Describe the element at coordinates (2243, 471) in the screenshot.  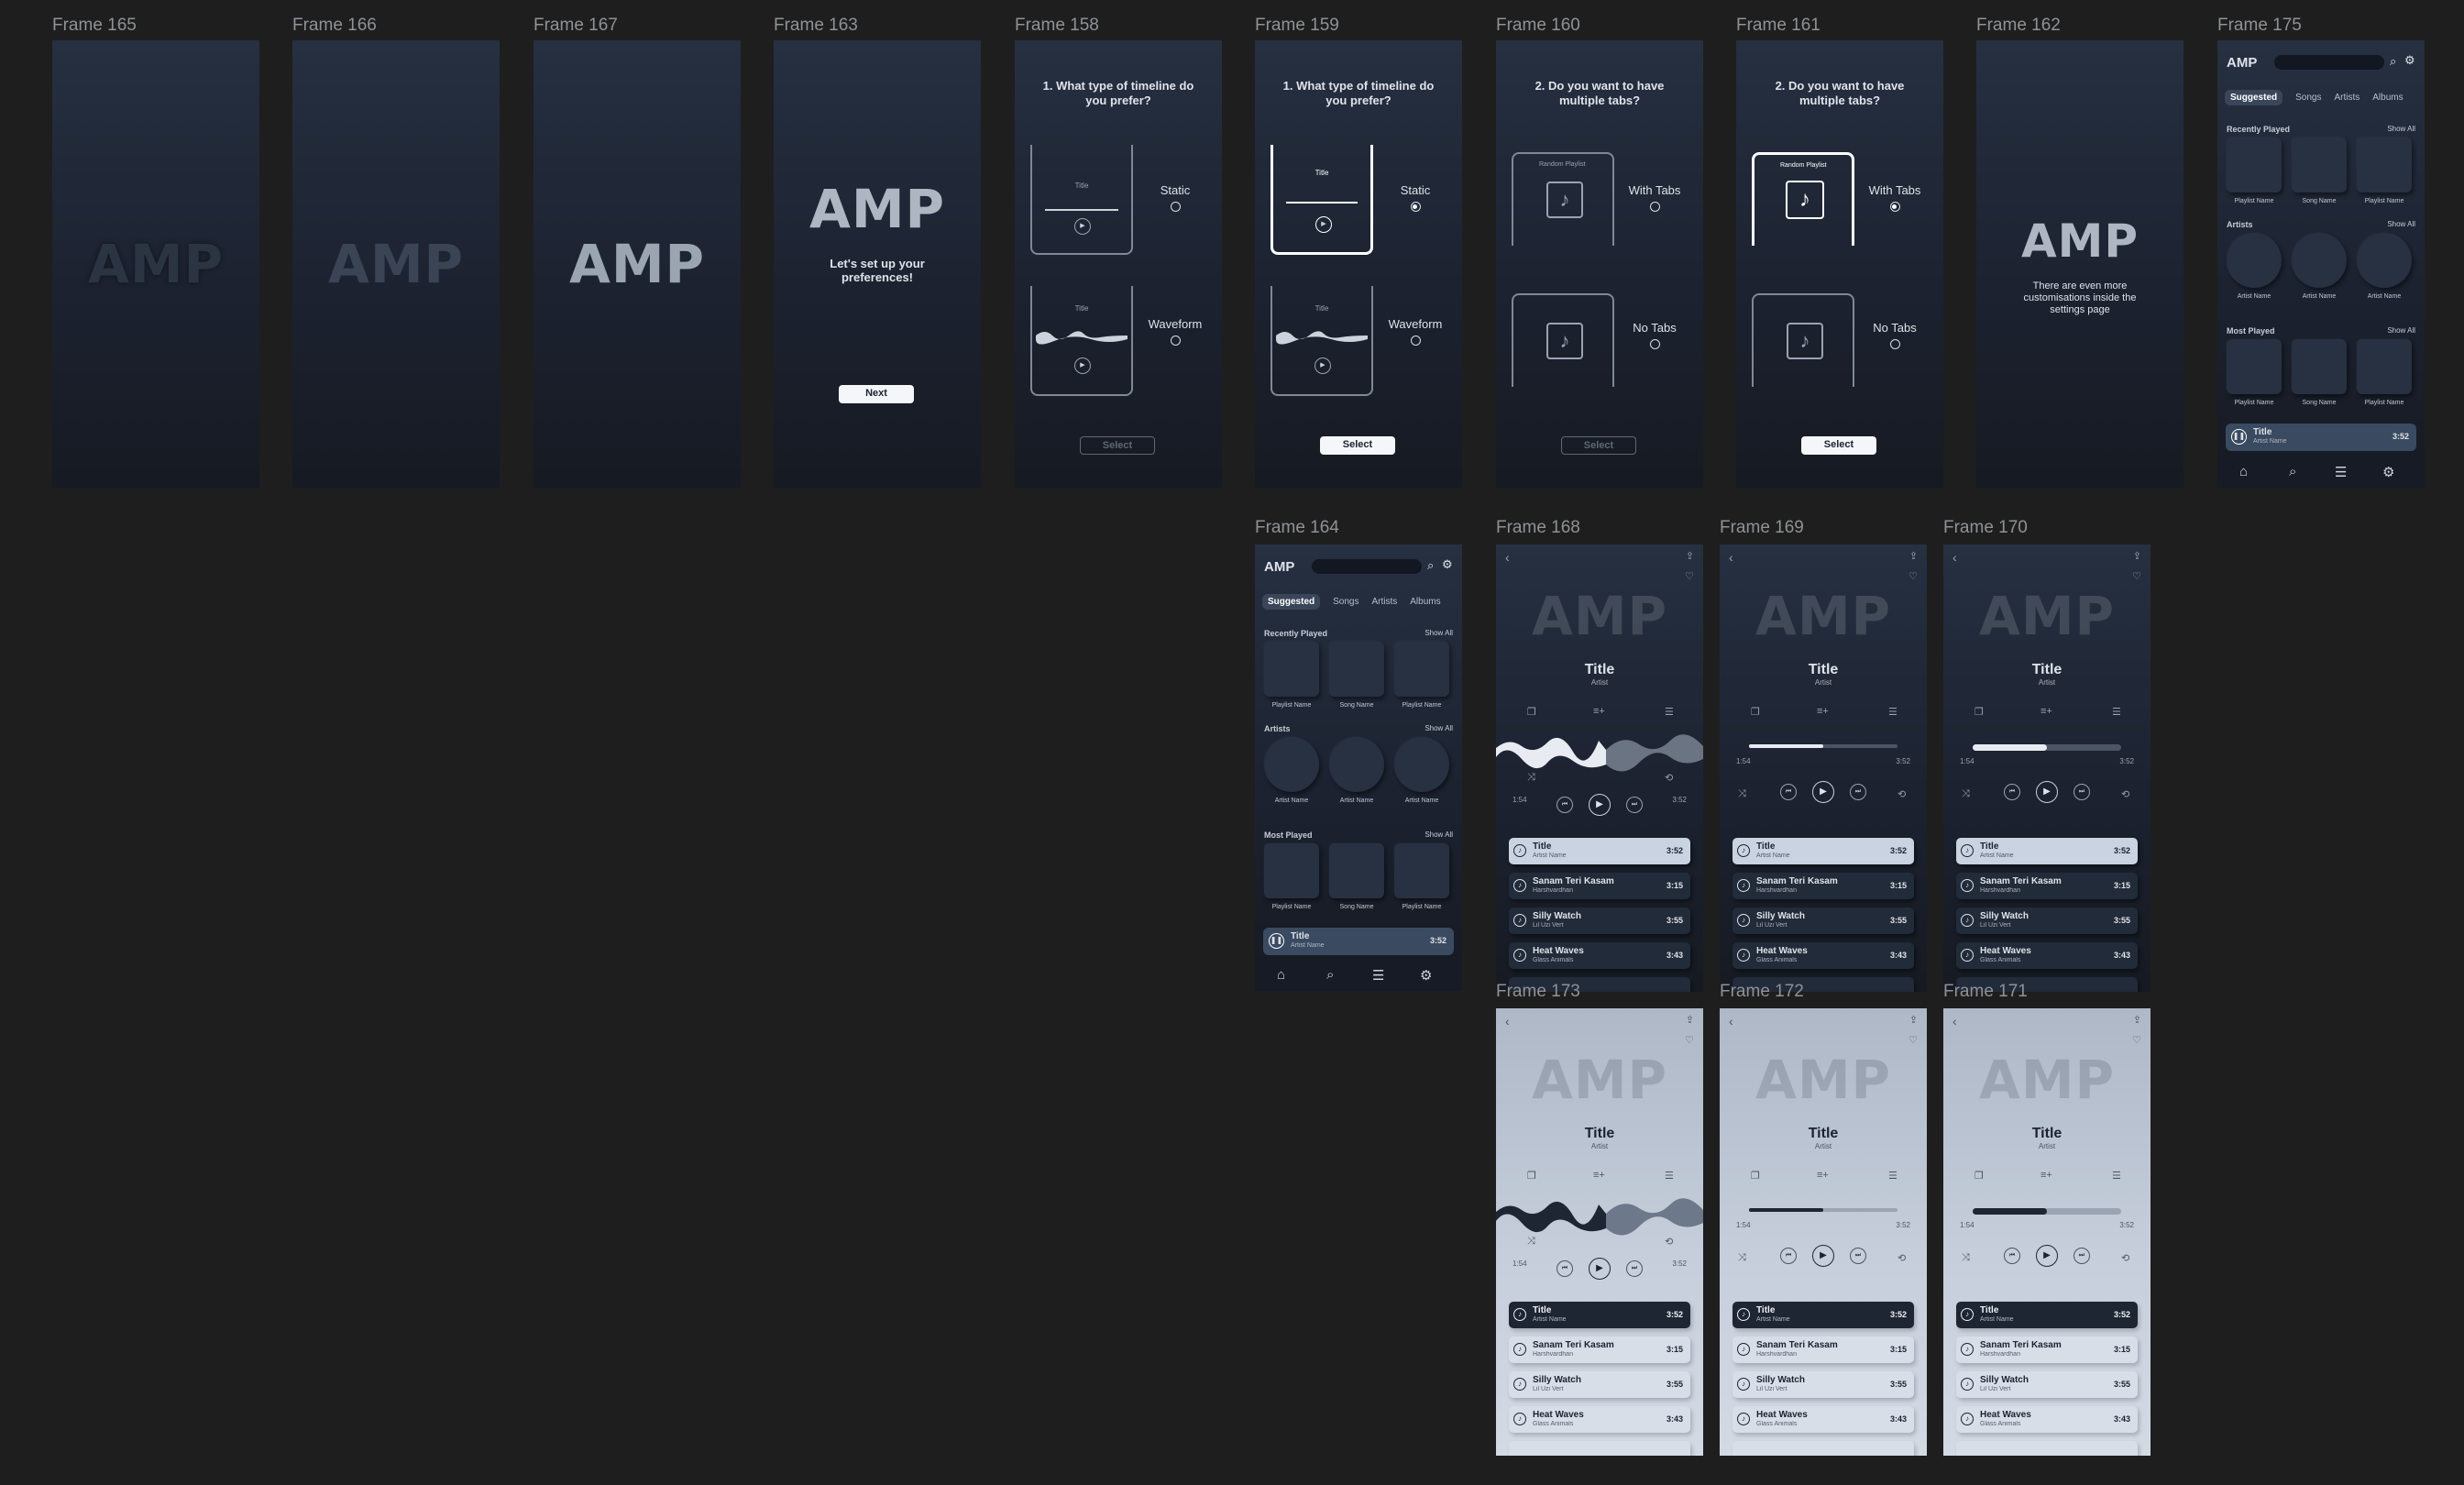
I see `home-icon: ⌂` at that location.